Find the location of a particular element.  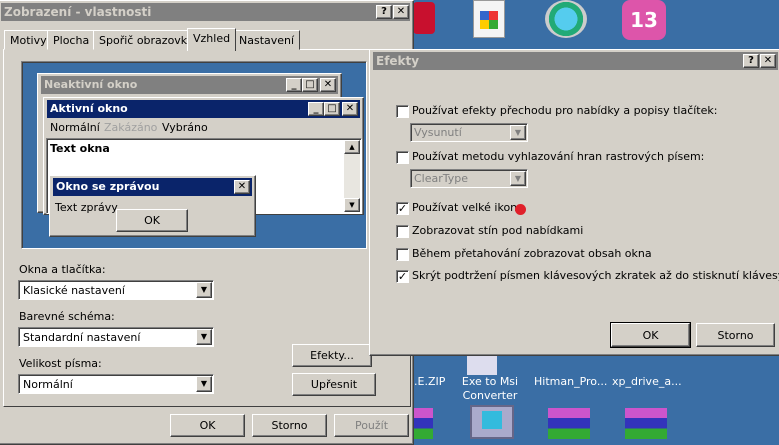

select-value: Vysunutí is located at coordinates (438, 132).